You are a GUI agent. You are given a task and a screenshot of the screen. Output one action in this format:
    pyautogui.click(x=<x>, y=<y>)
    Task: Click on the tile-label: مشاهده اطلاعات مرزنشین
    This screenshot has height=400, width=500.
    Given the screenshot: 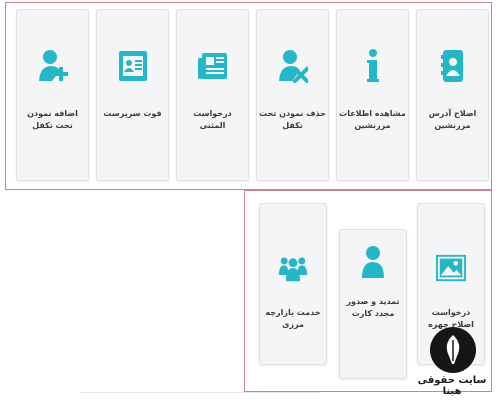 What is the action you would take?
    pyautogui.click(x=372, y=119)
    